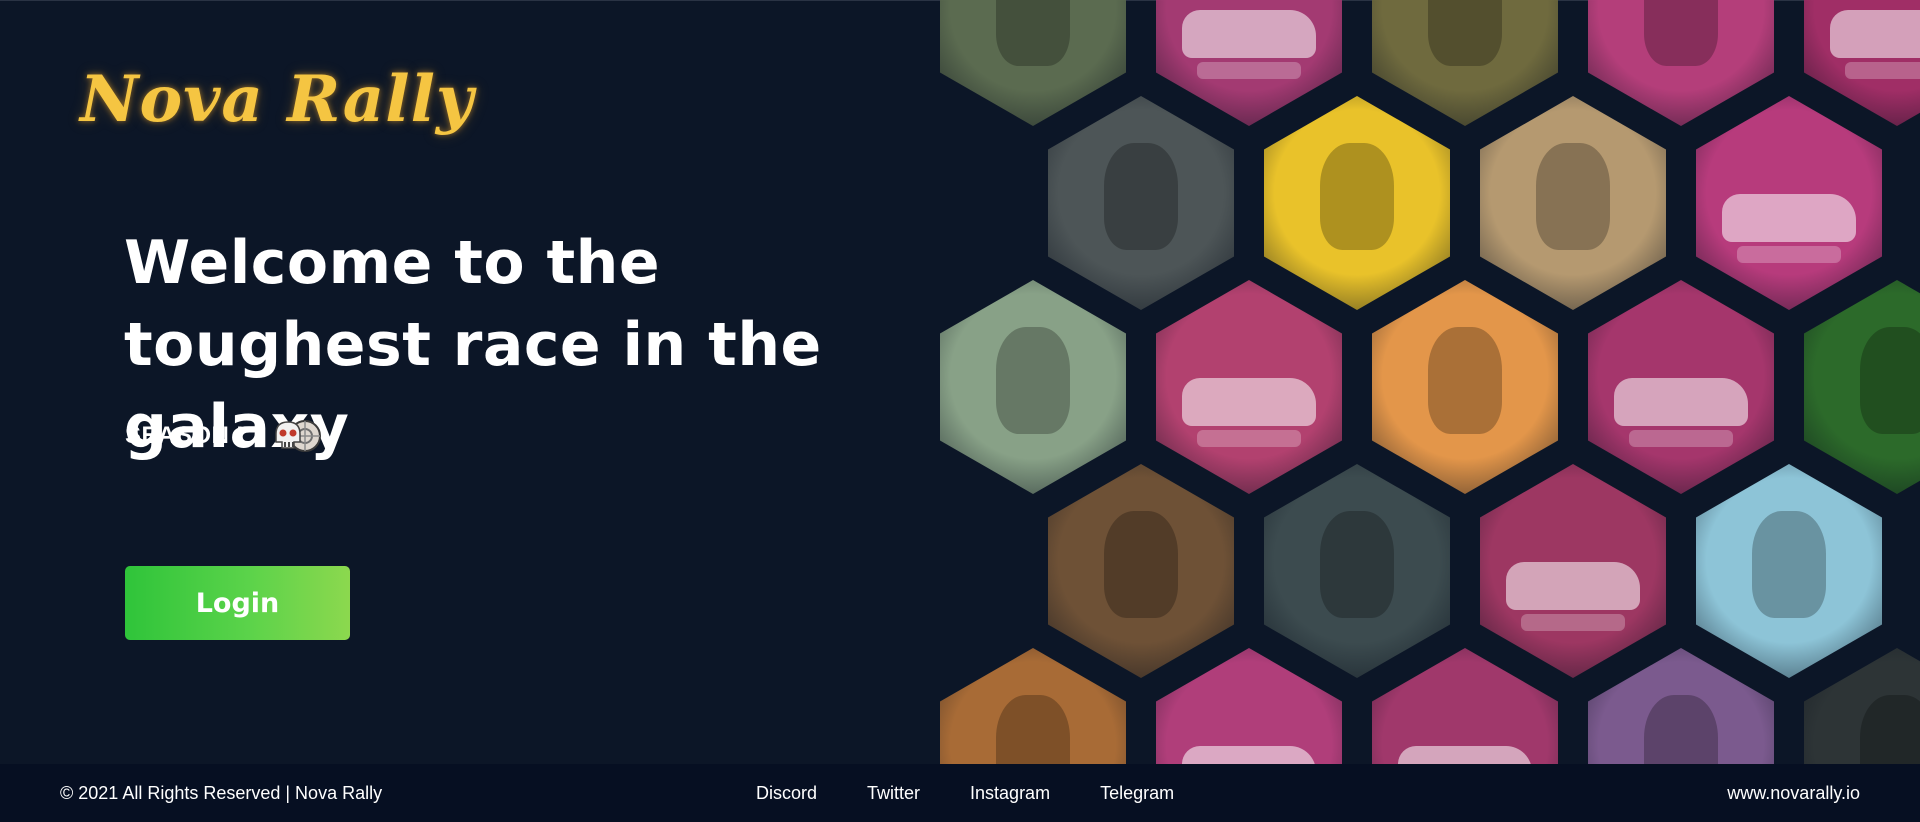  I want to click on gallery-tile-dino-mech, so click(1141, 571).